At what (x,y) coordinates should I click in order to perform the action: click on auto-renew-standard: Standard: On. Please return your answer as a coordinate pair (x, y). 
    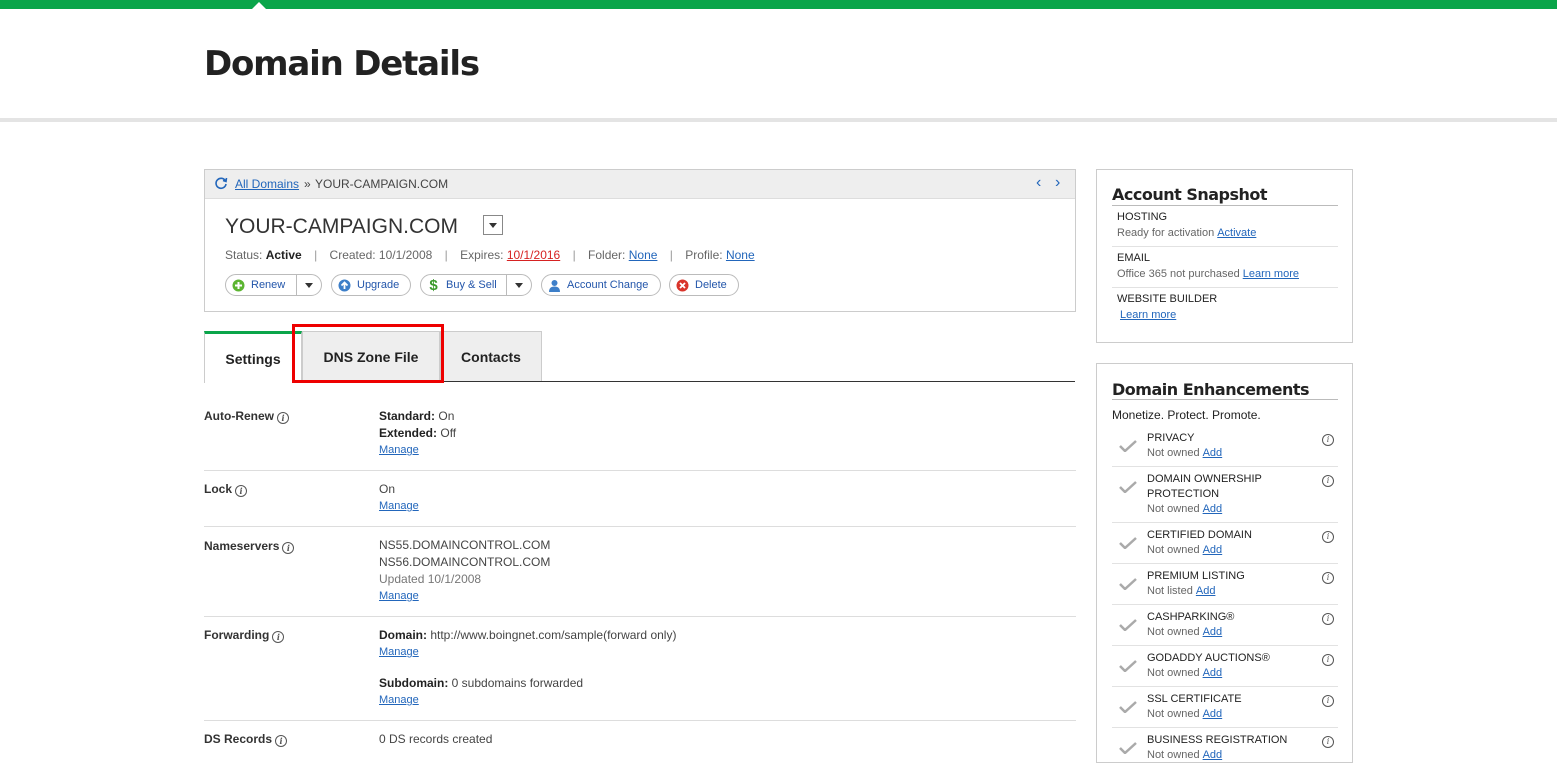
    Looking at the image, I should click on (417, 416).